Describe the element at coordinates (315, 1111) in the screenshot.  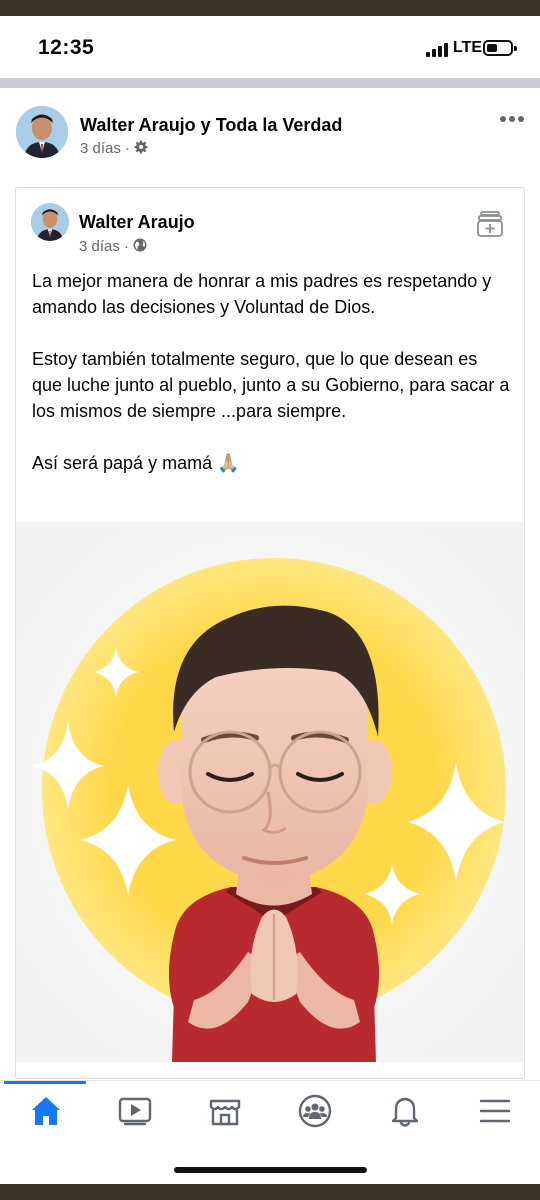
I see `groups-icon` at that location.